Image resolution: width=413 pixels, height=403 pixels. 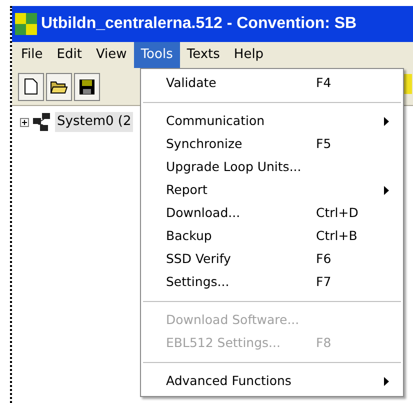 I want to click on menu-entry: Download... Ctrl+D, so click(x=272, y=213).